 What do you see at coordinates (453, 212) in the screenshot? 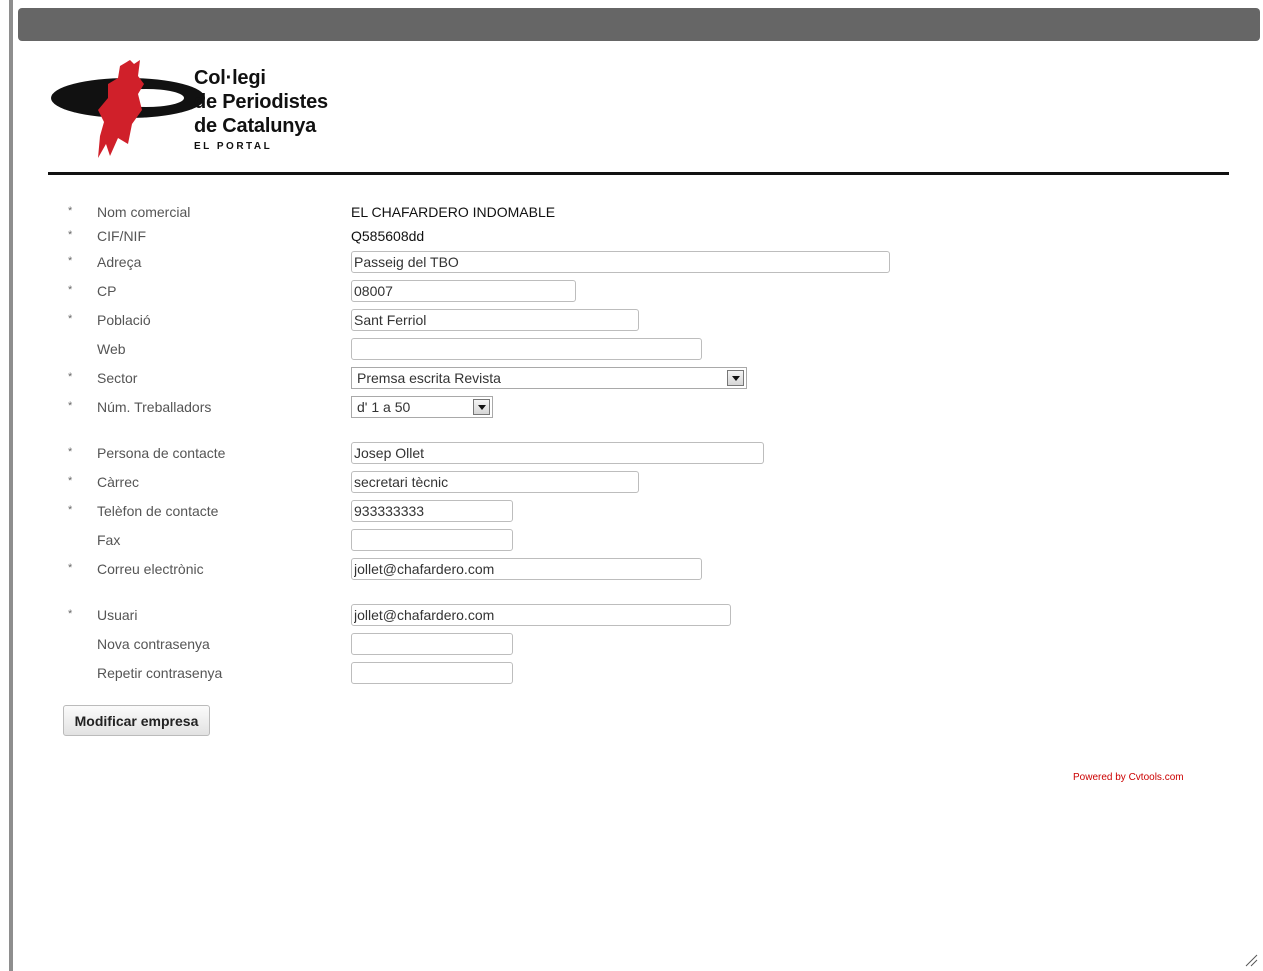
I see `value-nom-comercial: EL CHAFARDERO INDOMABLE` at bounding box center [453, 212].